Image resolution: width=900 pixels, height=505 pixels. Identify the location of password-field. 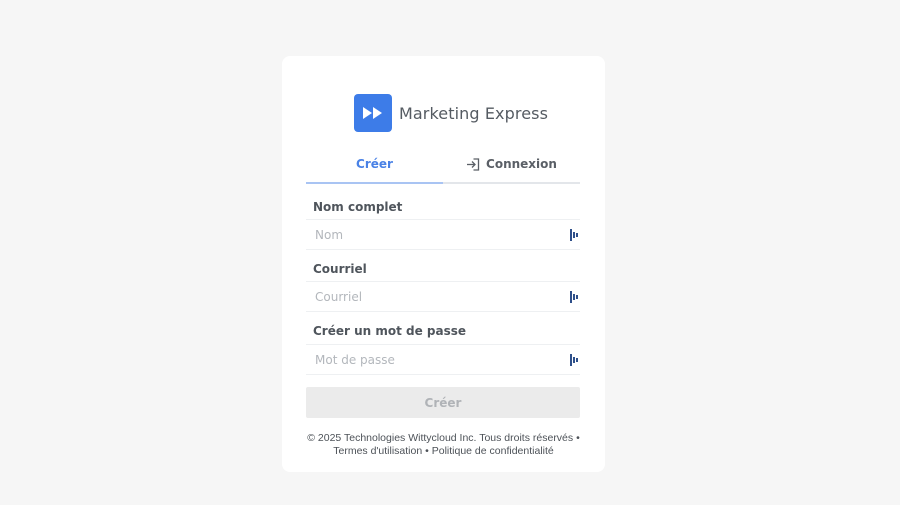
(443, 359).